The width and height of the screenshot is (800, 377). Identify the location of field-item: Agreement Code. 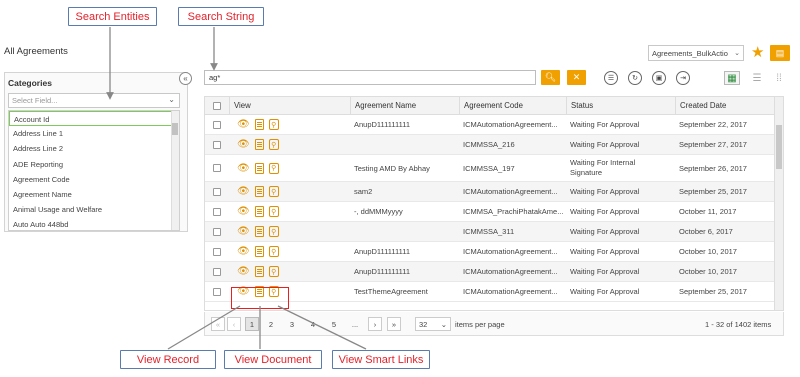
(94, 179).